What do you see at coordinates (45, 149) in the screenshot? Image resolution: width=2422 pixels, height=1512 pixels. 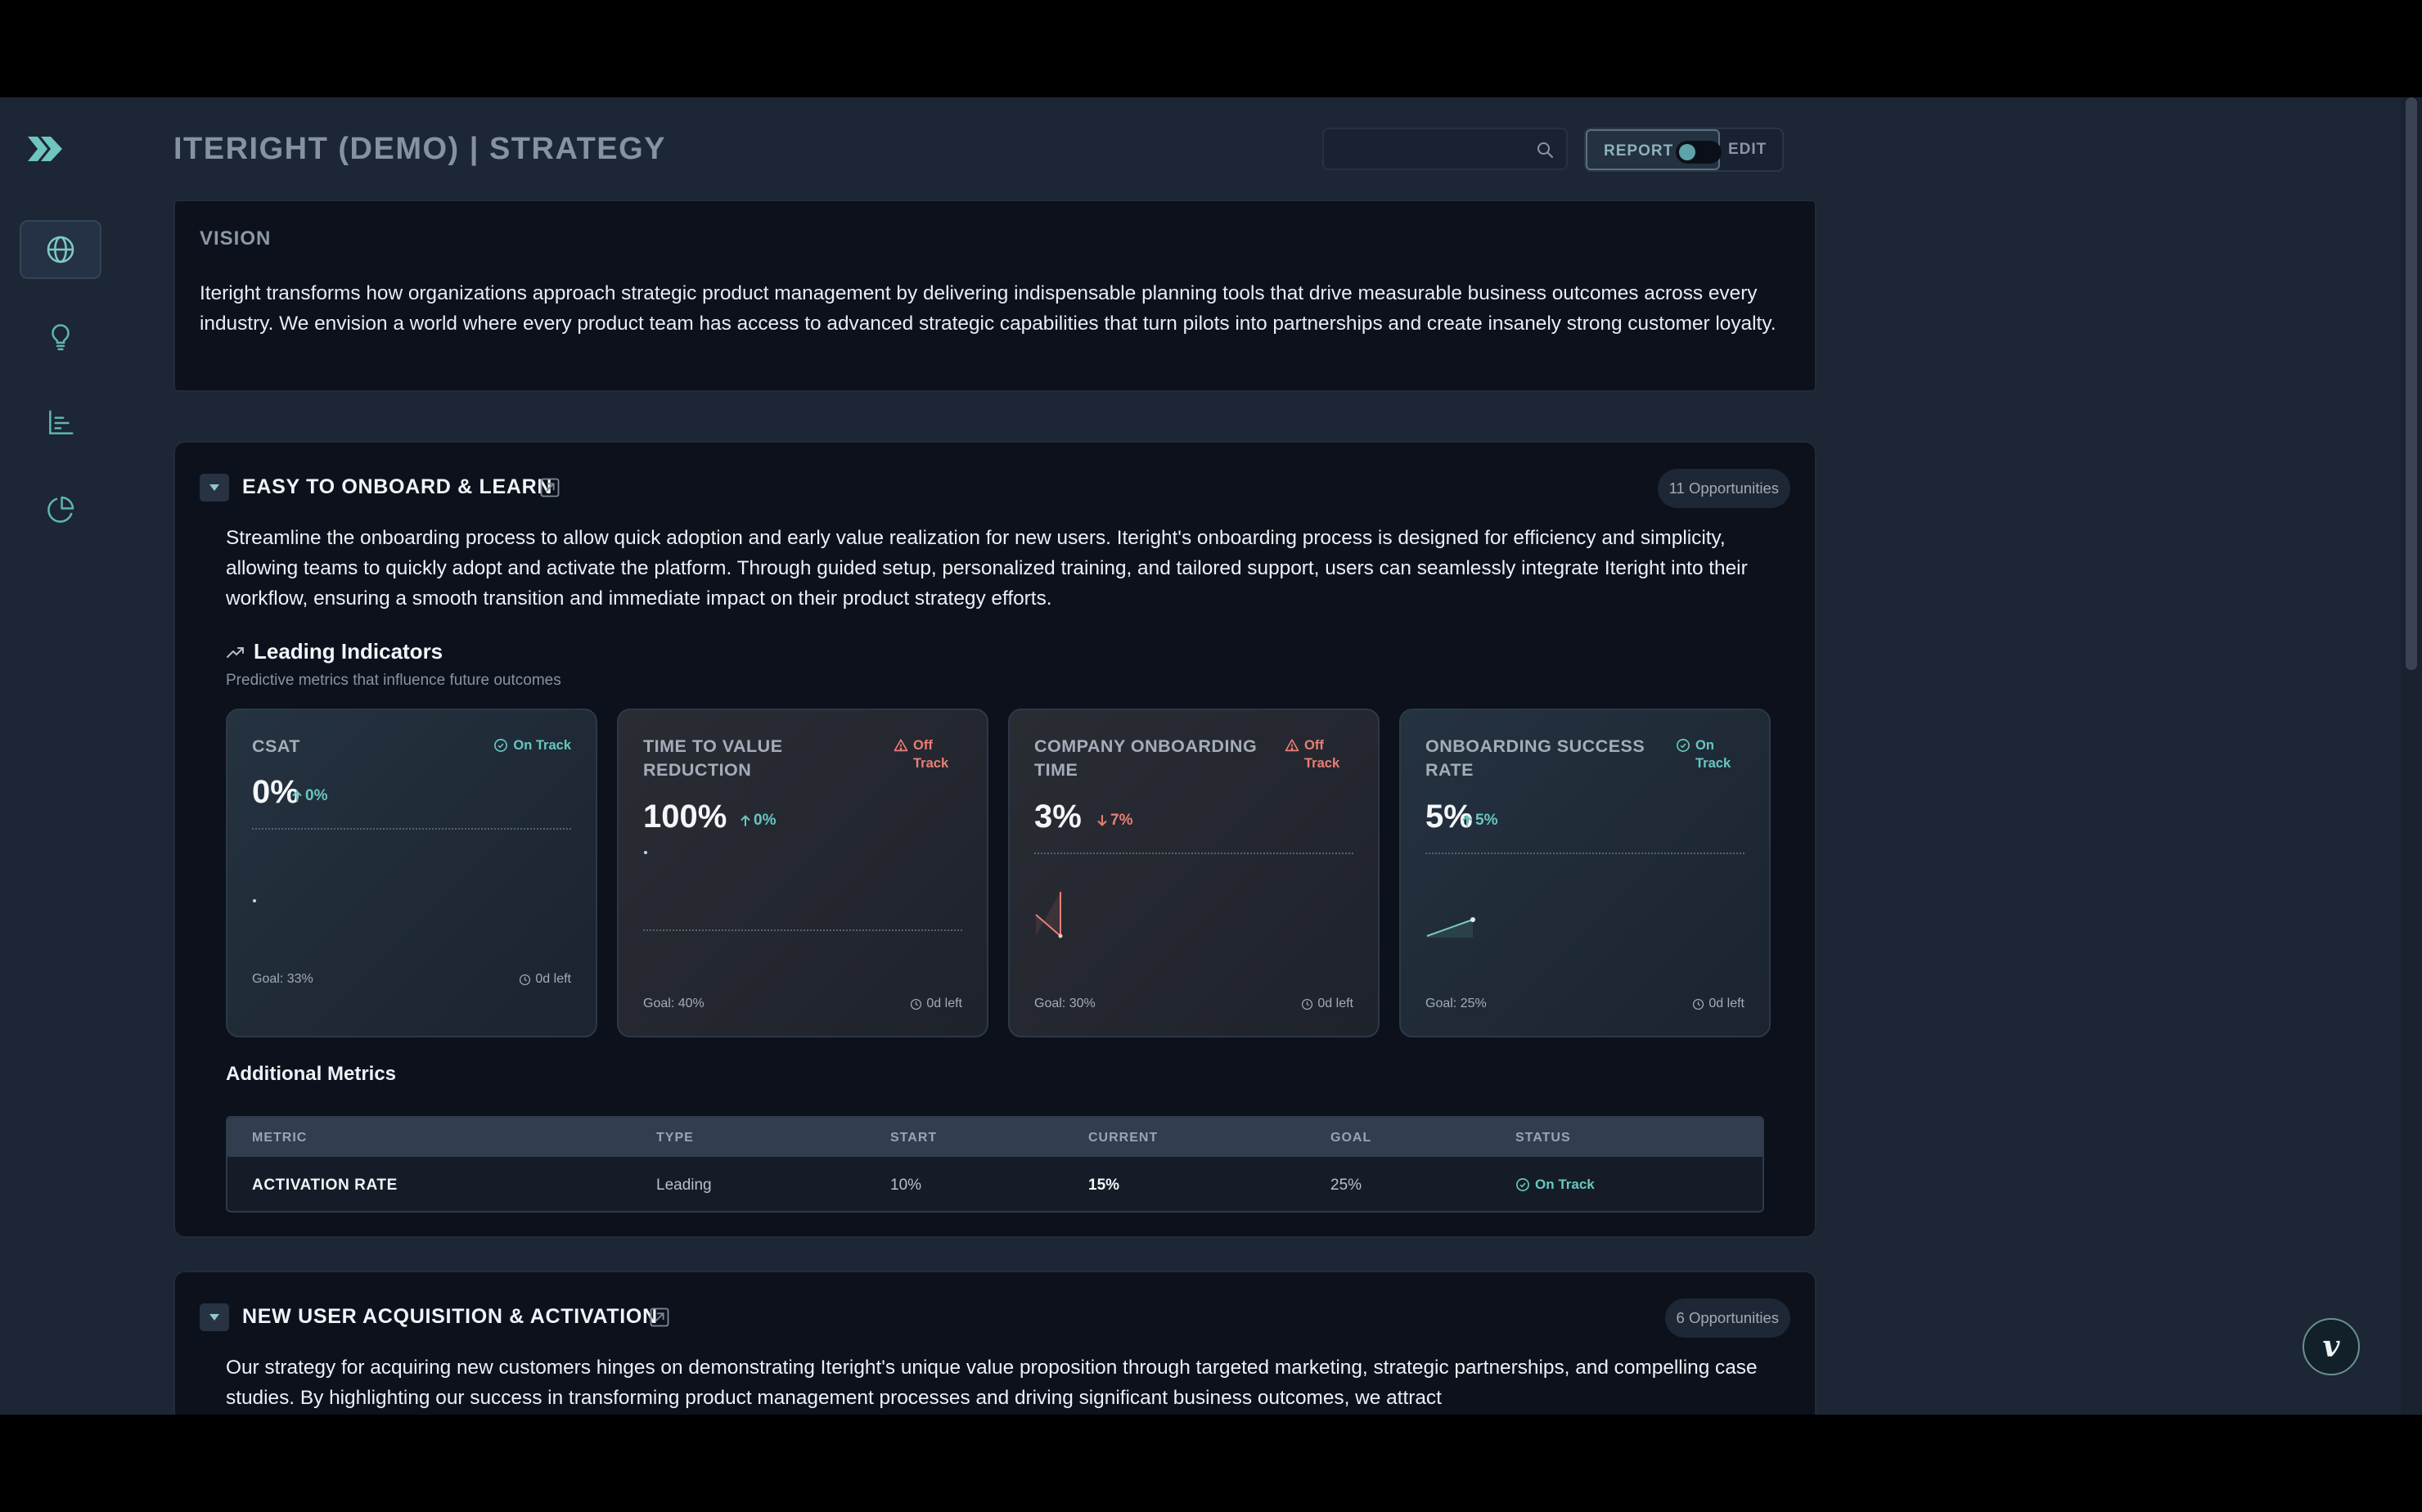 I see `double-chevron-logo` at bounding box center [45, 149].